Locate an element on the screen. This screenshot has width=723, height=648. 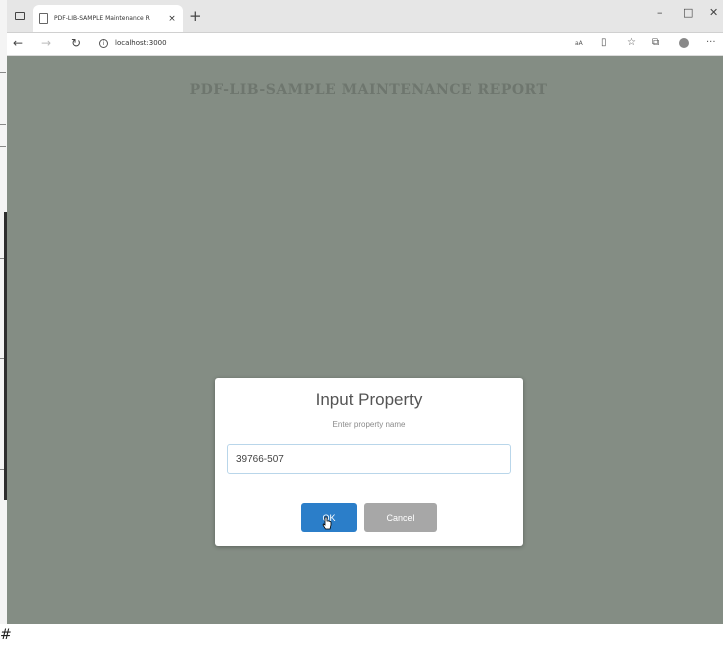
desktop-glyph: # is located at coordinates (6, 635).